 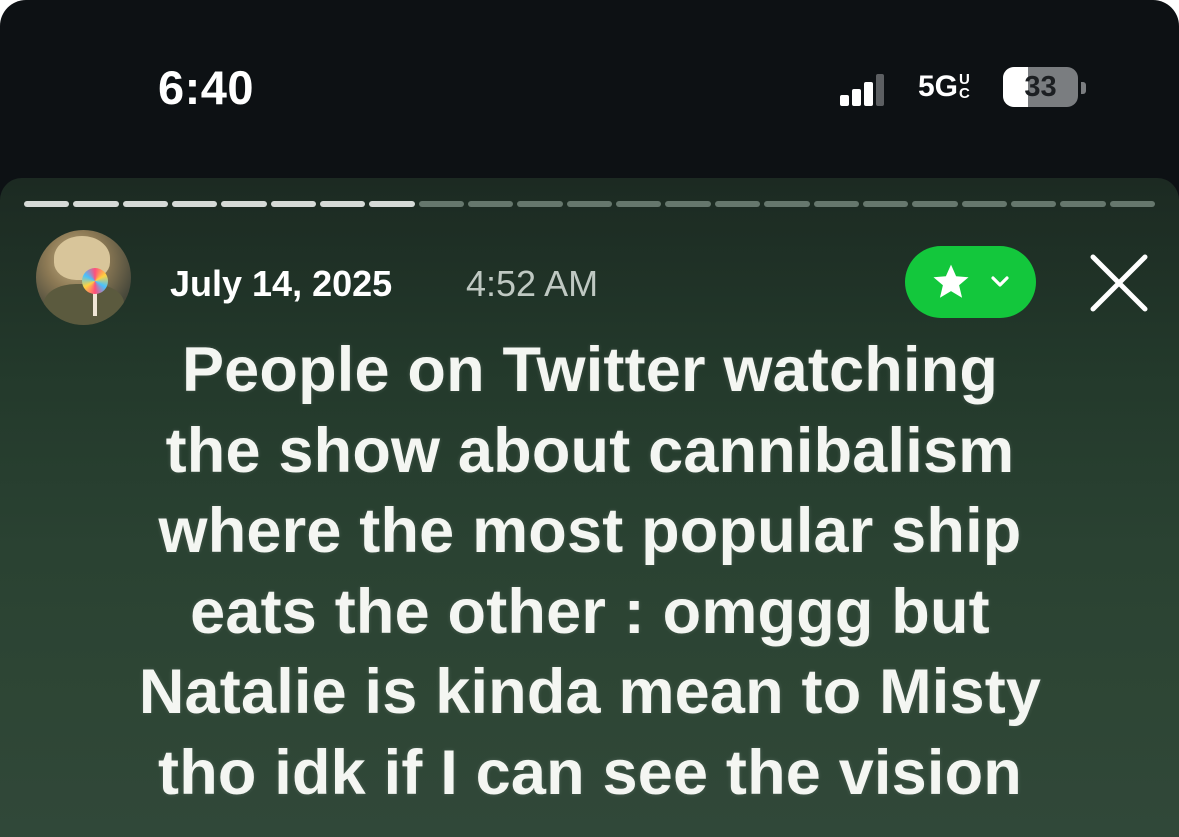 I want to click on battery-percent: 33, so click(x=1040, y=87).